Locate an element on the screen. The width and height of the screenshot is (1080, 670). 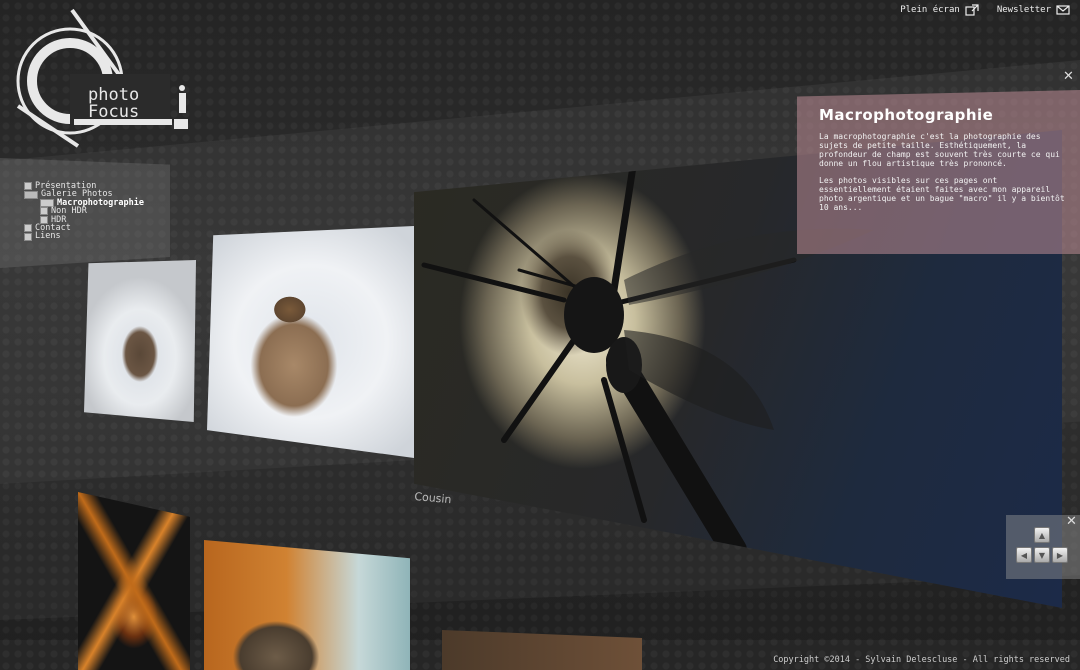
fullscreen-link: Plein écran is located at coordinates (939, 10).